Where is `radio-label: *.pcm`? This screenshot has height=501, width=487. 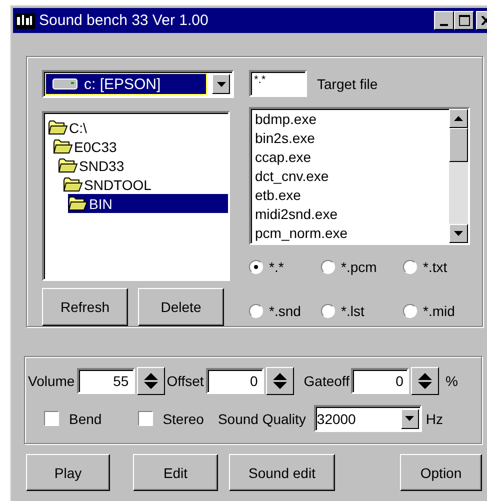 radio-label: *.pcm is located at coordinates (359, 267).